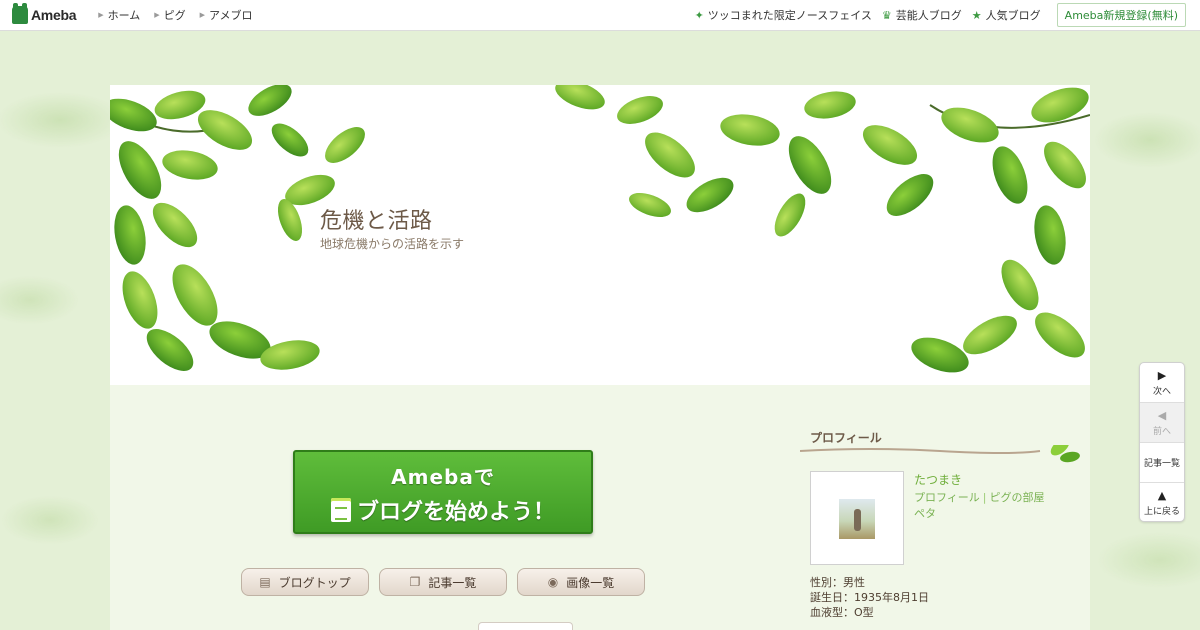  I want to click on star-icon: ★, so click(976, 15).